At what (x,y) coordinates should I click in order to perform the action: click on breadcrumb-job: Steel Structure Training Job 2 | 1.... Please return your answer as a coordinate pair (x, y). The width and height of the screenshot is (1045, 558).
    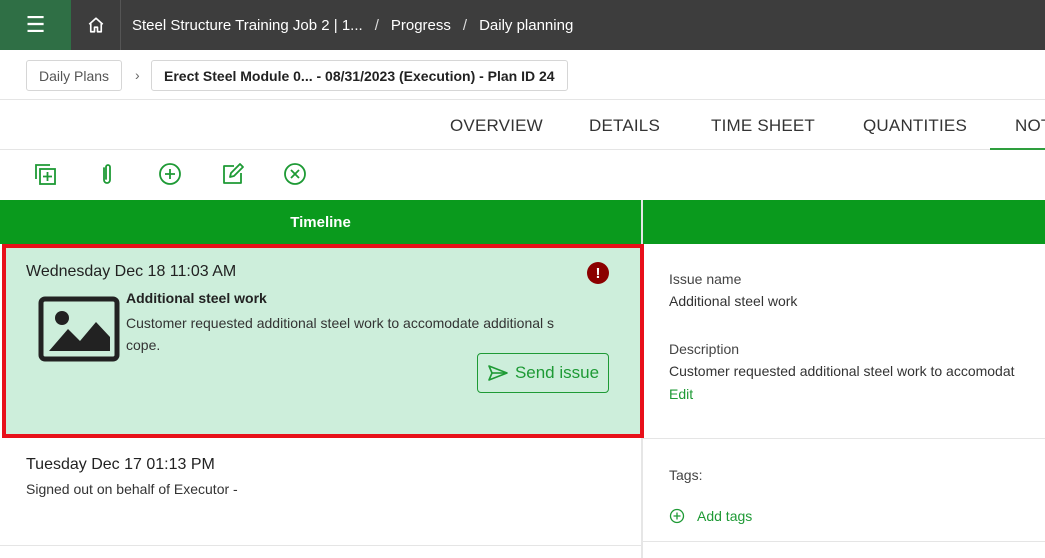
    Looking at the image, I should click on (247, 25).